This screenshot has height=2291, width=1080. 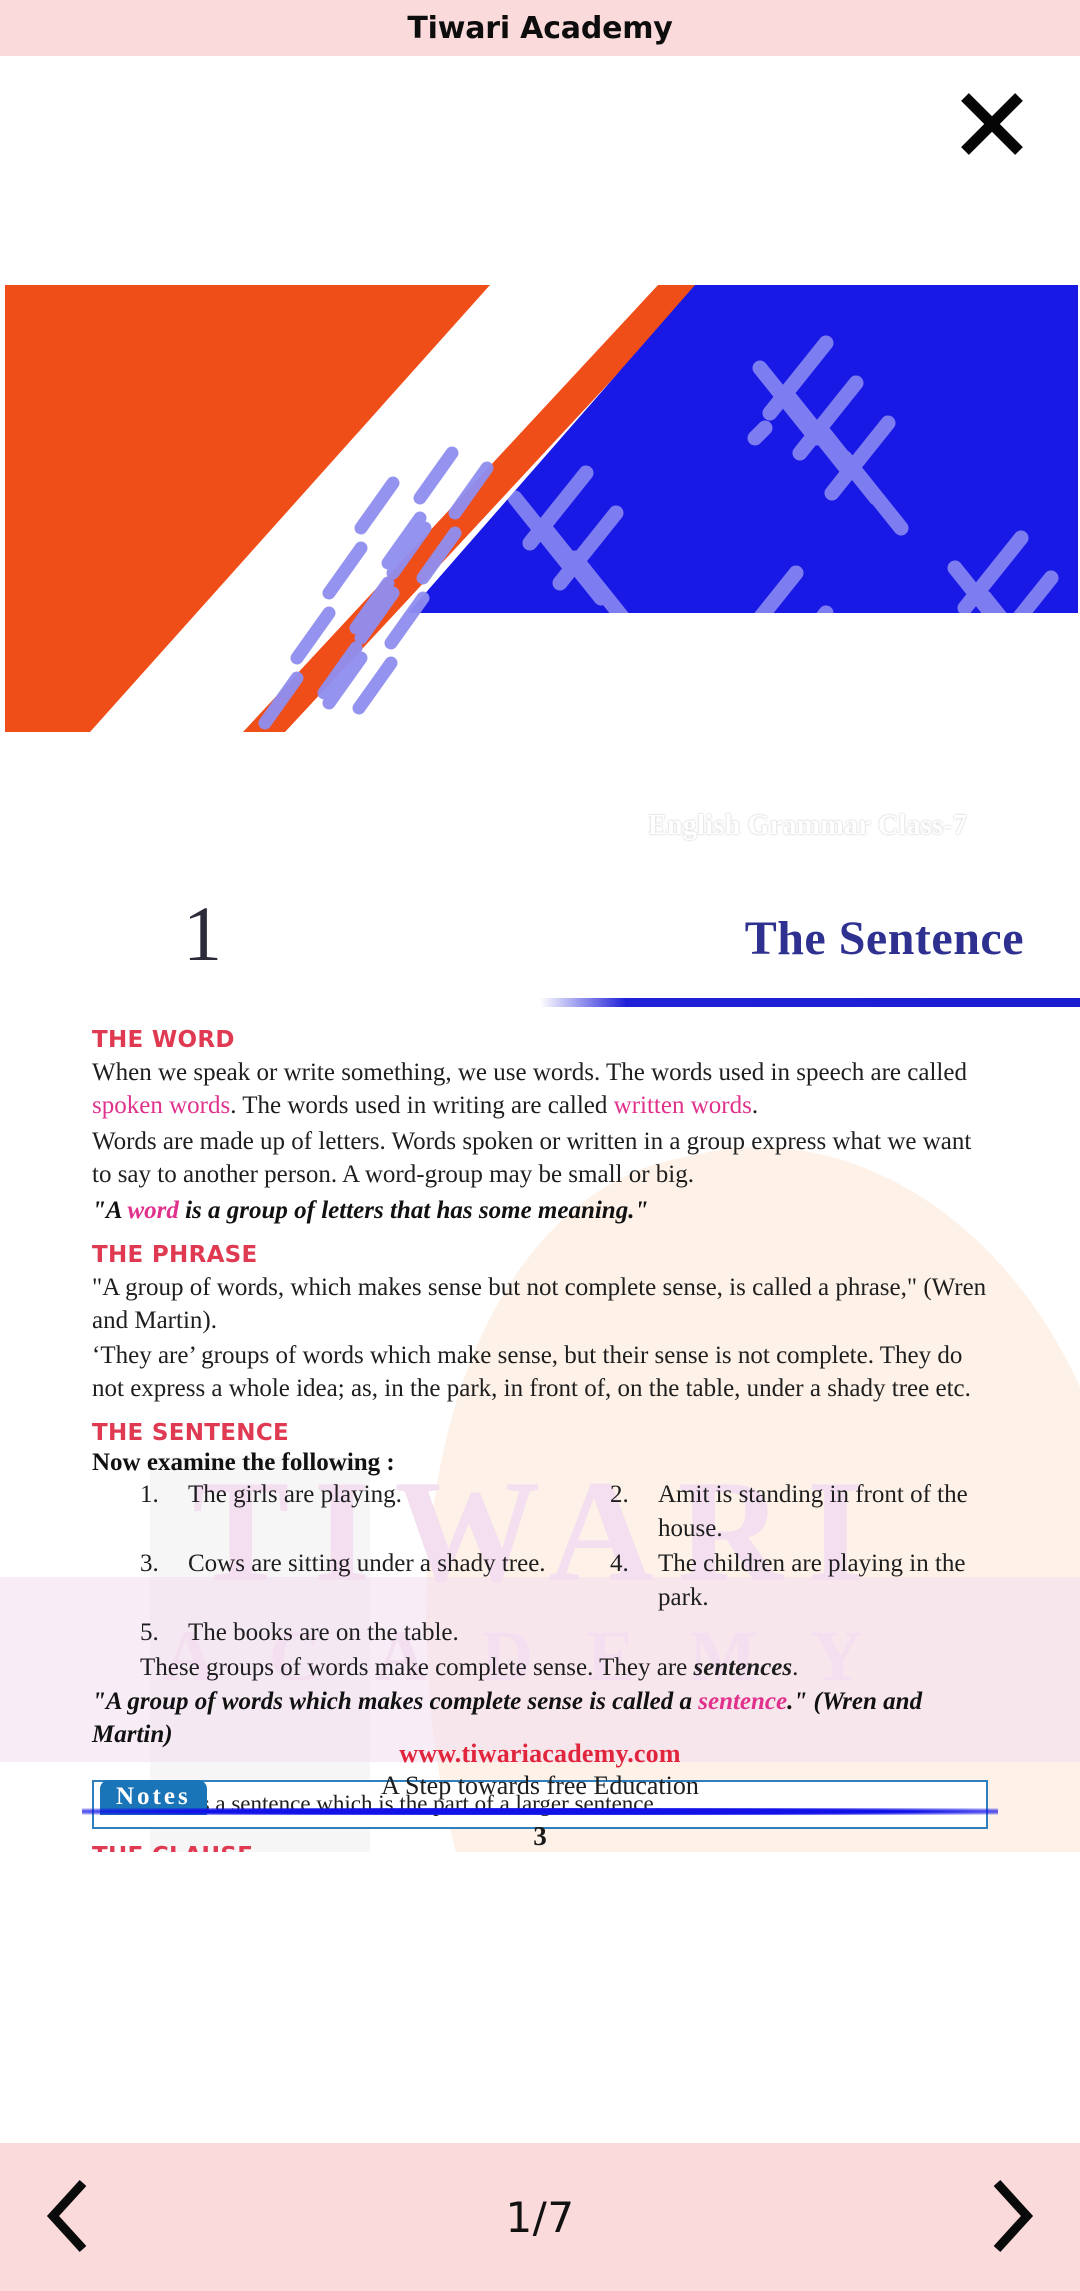 What do you see at coordinates (149, 1563) in the screenshot?
I see `item-number: 3.` at bounding box center [149, 1563].